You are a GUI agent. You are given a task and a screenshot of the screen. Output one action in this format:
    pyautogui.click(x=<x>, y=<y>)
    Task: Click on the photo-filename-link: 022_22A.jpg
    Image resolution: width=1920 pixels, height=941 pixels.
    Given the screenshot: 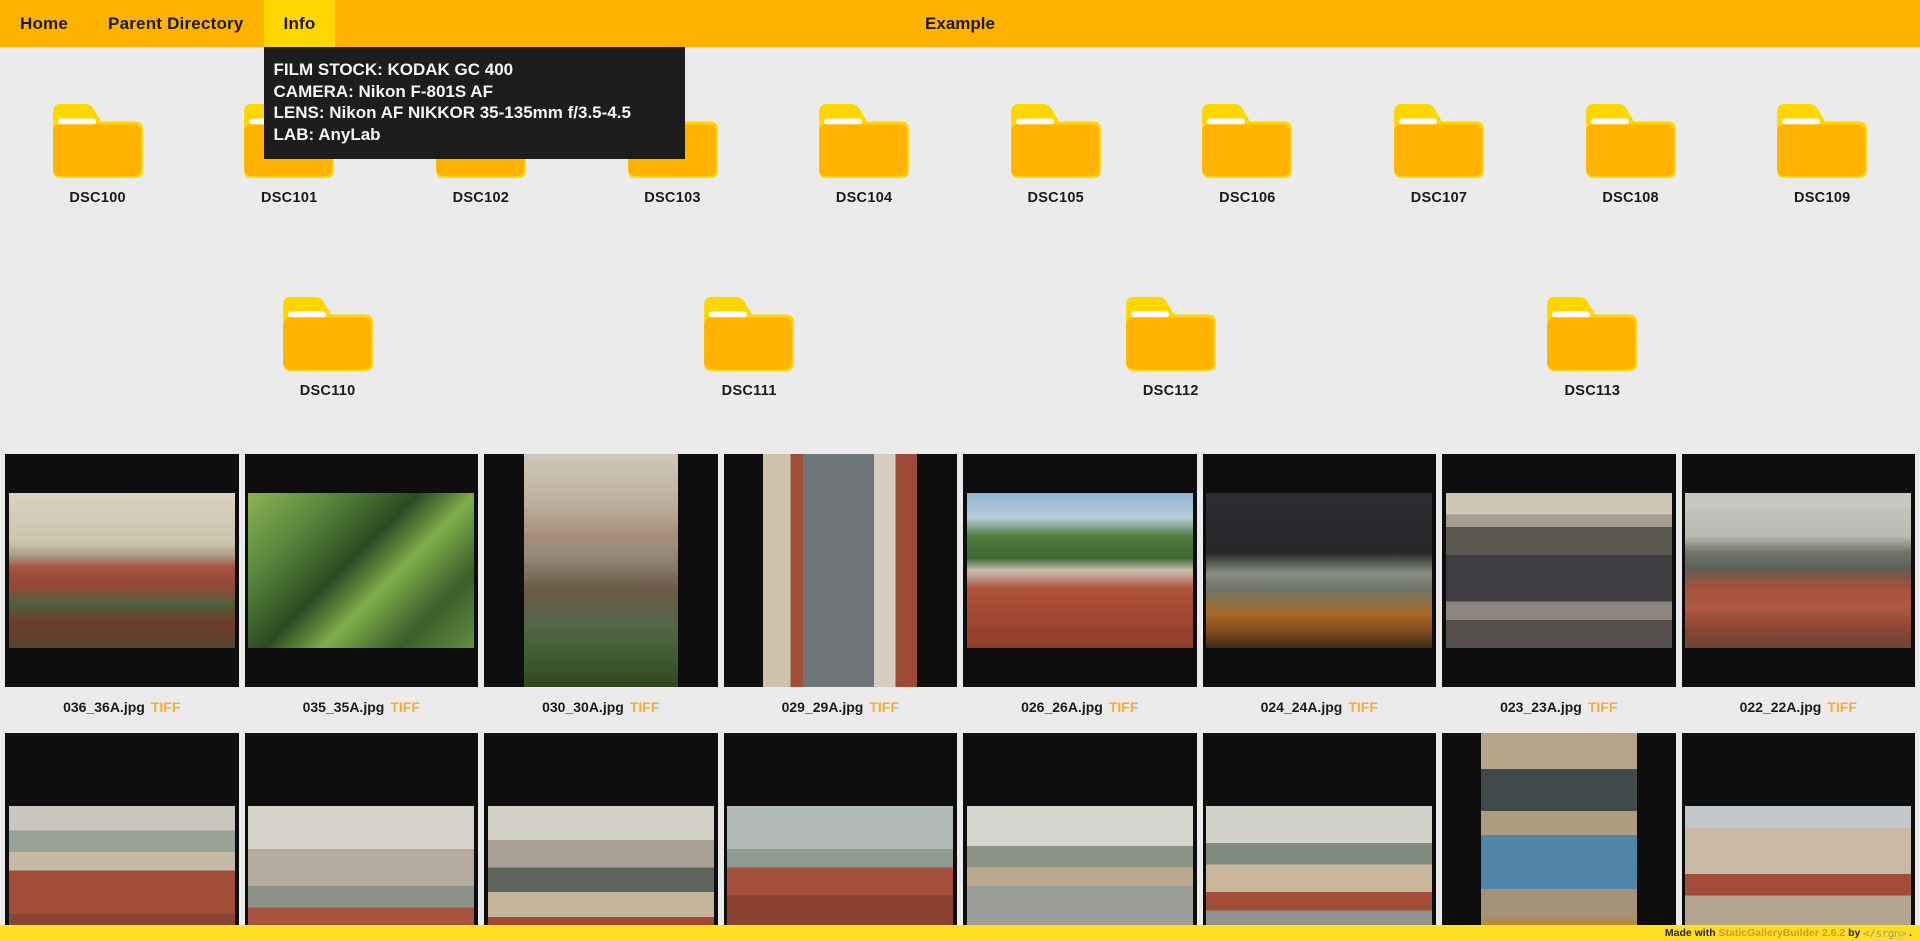 What is the action you would take?
    pyautogui.click(x=1781, y=707)
    